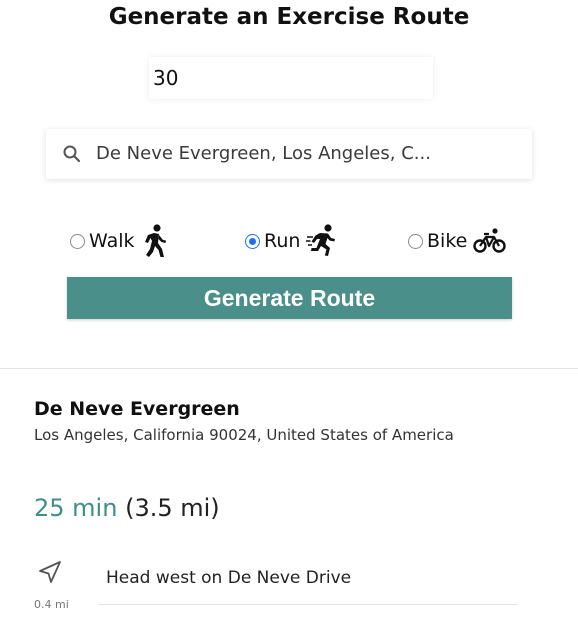 Image resolution: width=578 pixels, height=622 pixels. I want to click on mode-bike: Bike, so click(457, 241).